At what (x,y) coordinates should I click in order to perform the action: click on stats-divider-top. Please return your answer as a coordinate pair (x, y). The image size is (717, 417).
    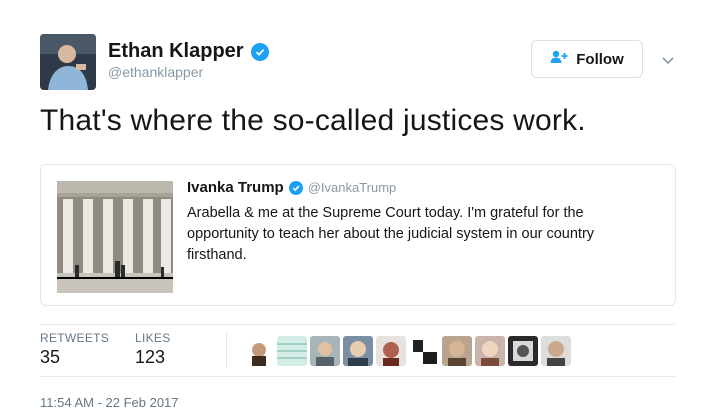
    Looking at the image, I should click on (358, 324).